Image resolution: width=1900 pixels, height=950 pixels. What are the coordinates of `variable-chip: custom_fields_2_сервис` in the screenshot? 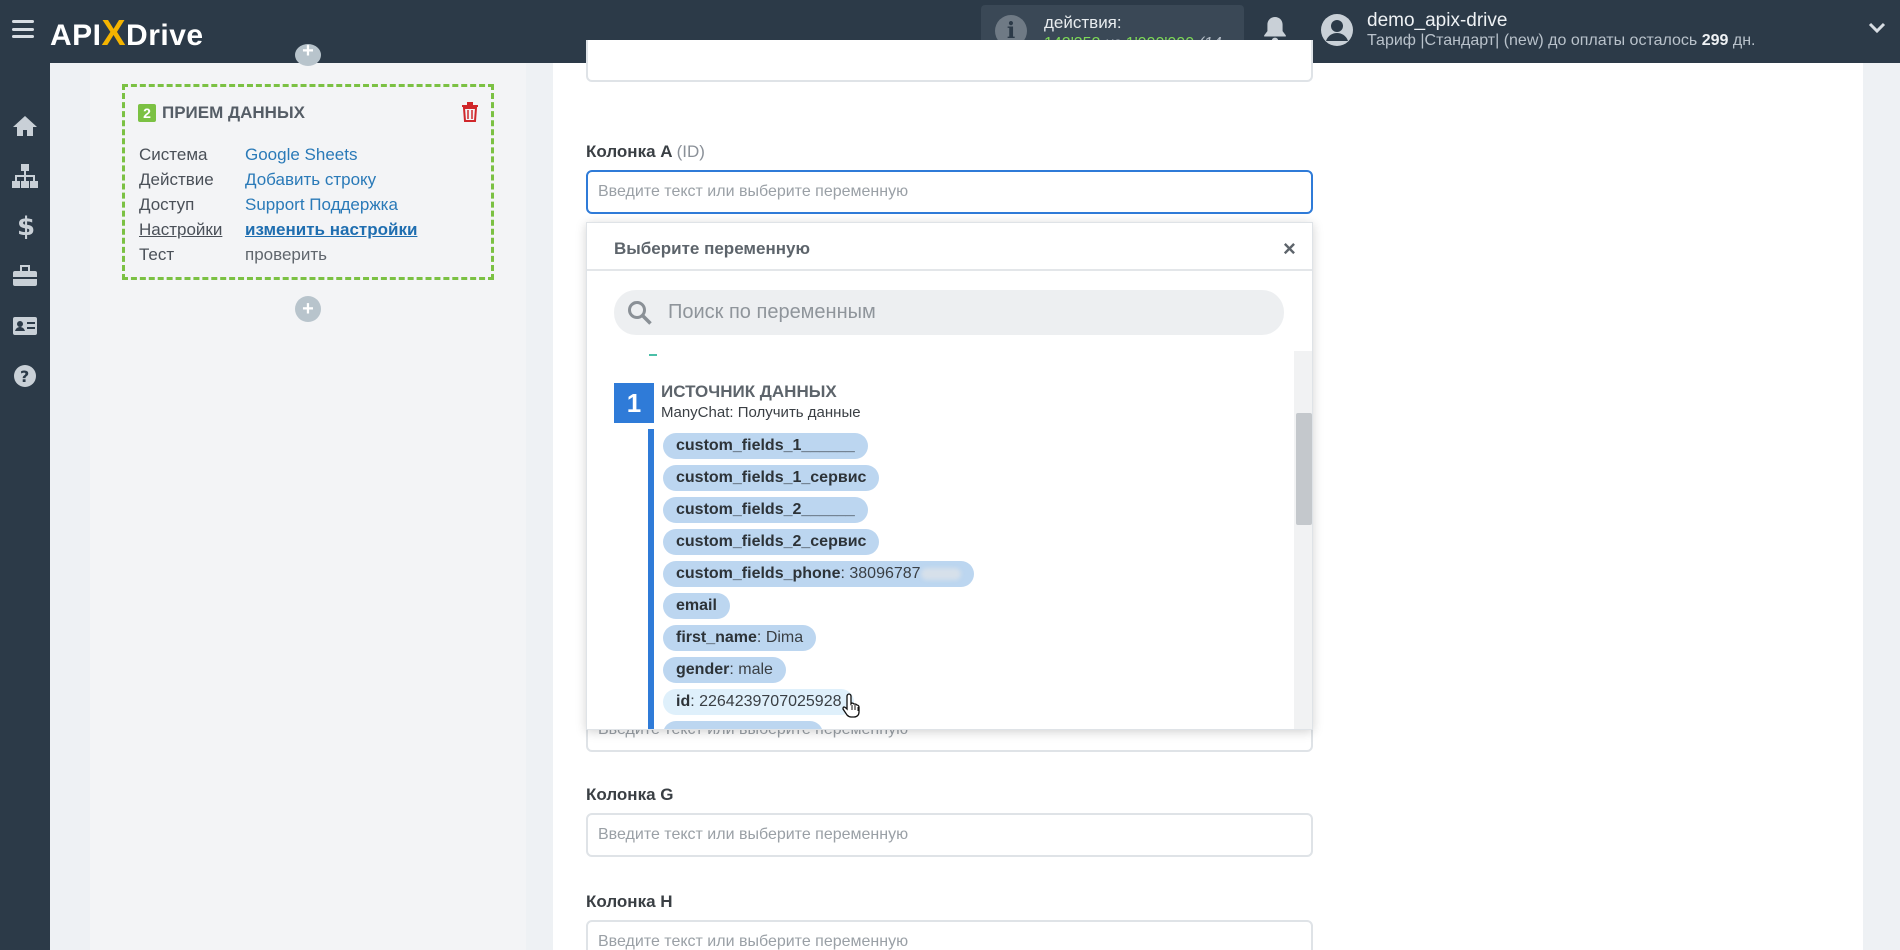 It's located at (771, 542).